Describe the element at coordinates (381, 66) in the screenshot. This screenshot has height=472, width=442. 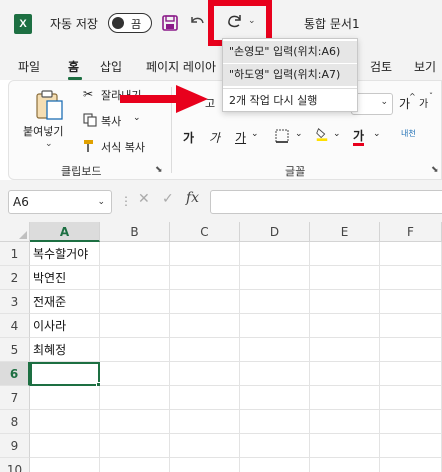
I see `tab-review: 검토` at that location.